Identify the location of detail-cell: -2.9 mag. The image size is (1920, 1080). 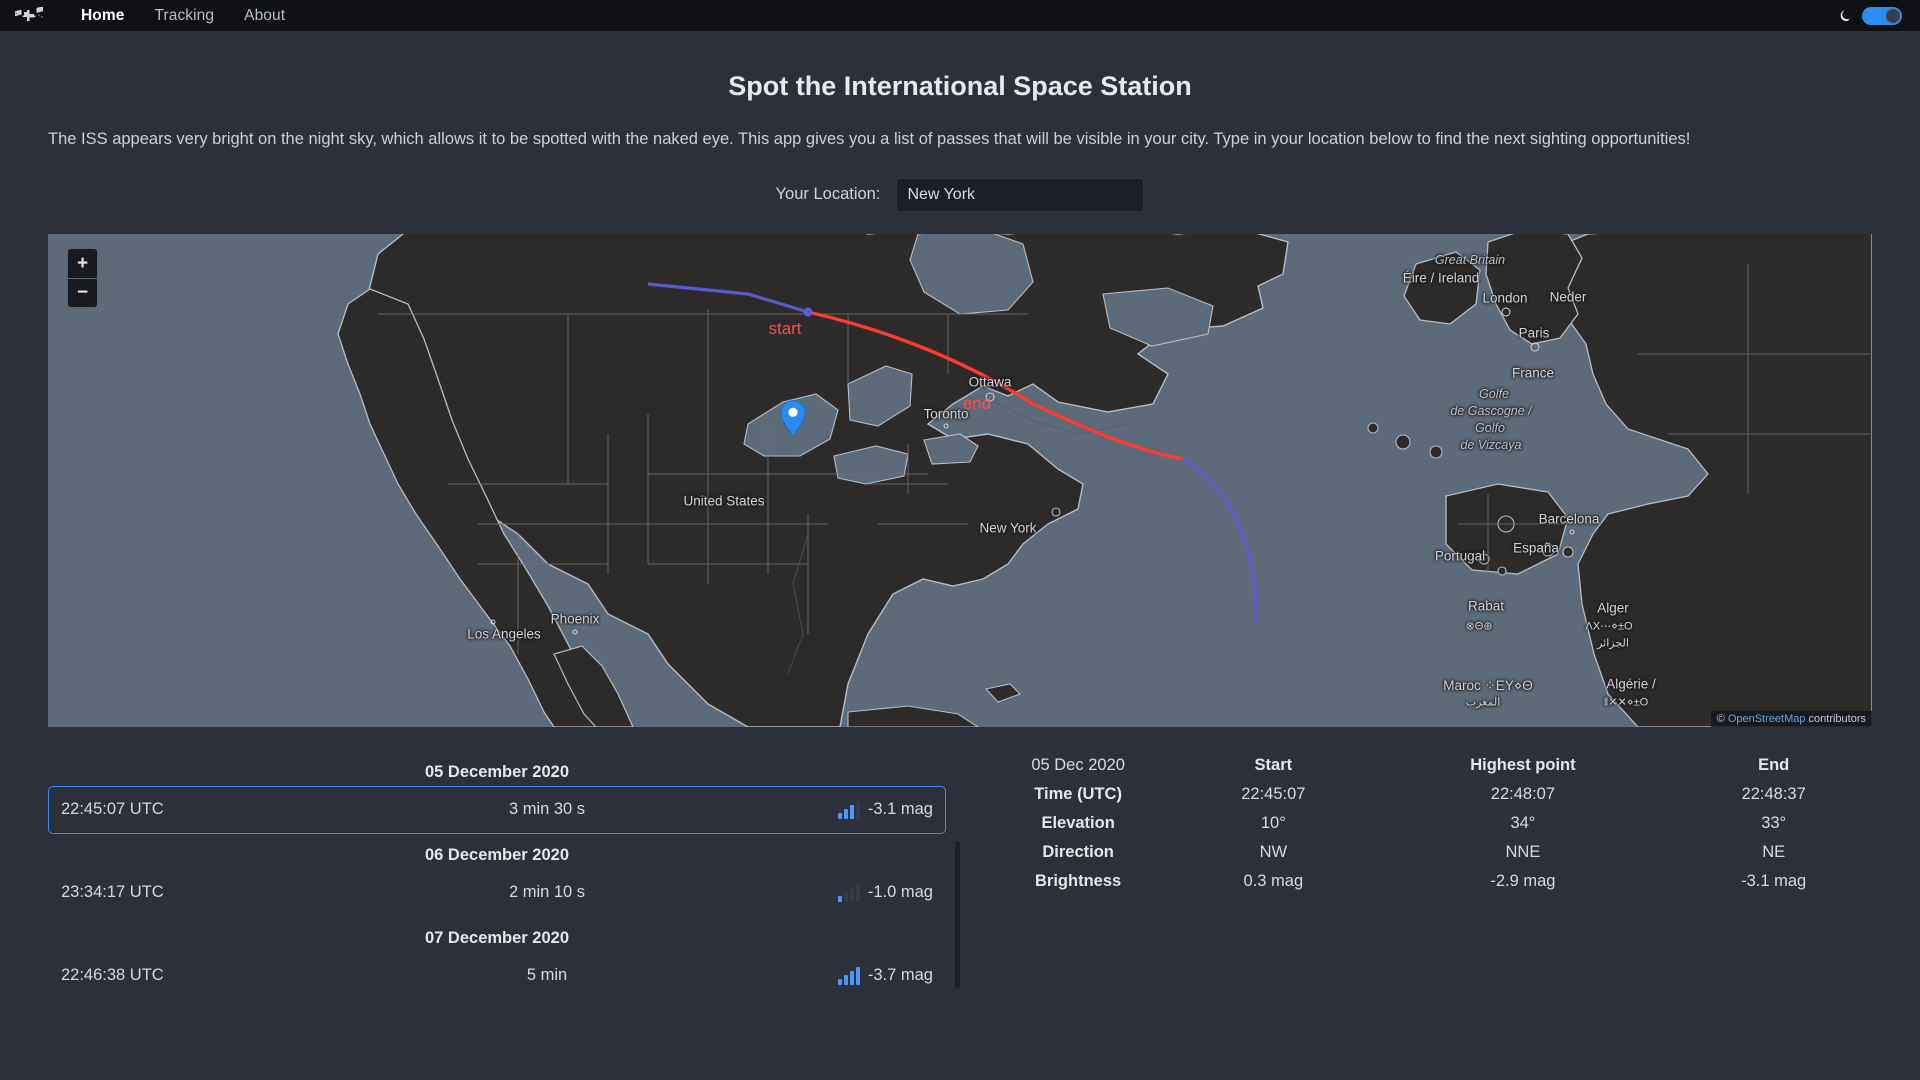
(1523, 880).